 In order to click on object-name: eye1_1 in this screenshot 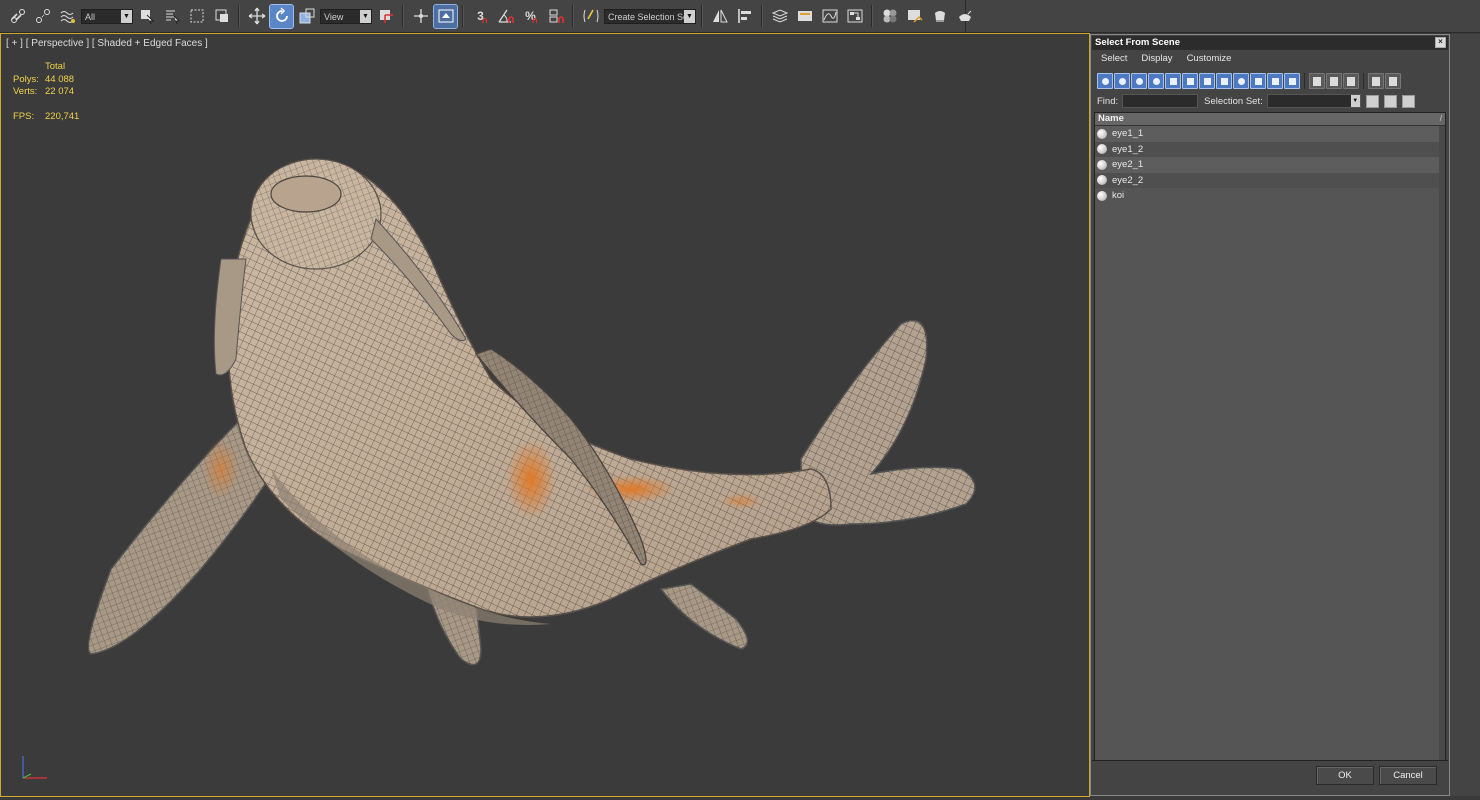, I will do `click(1128, 134)`.